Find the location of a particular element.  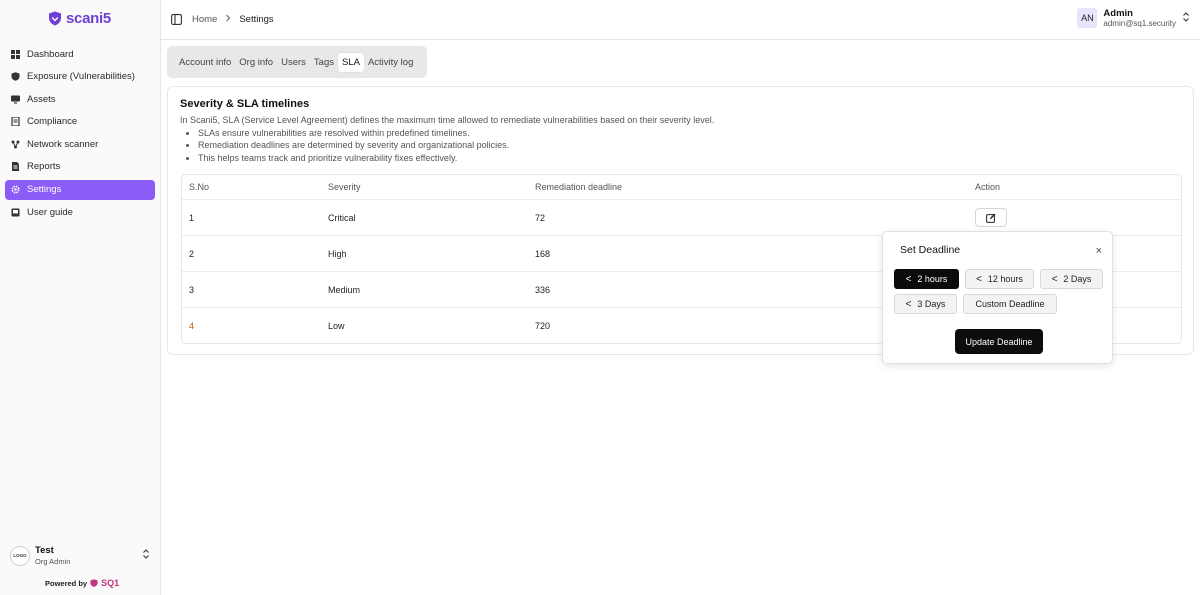

option-2-hours: < 2 hours is located at coordinates (926, 279).